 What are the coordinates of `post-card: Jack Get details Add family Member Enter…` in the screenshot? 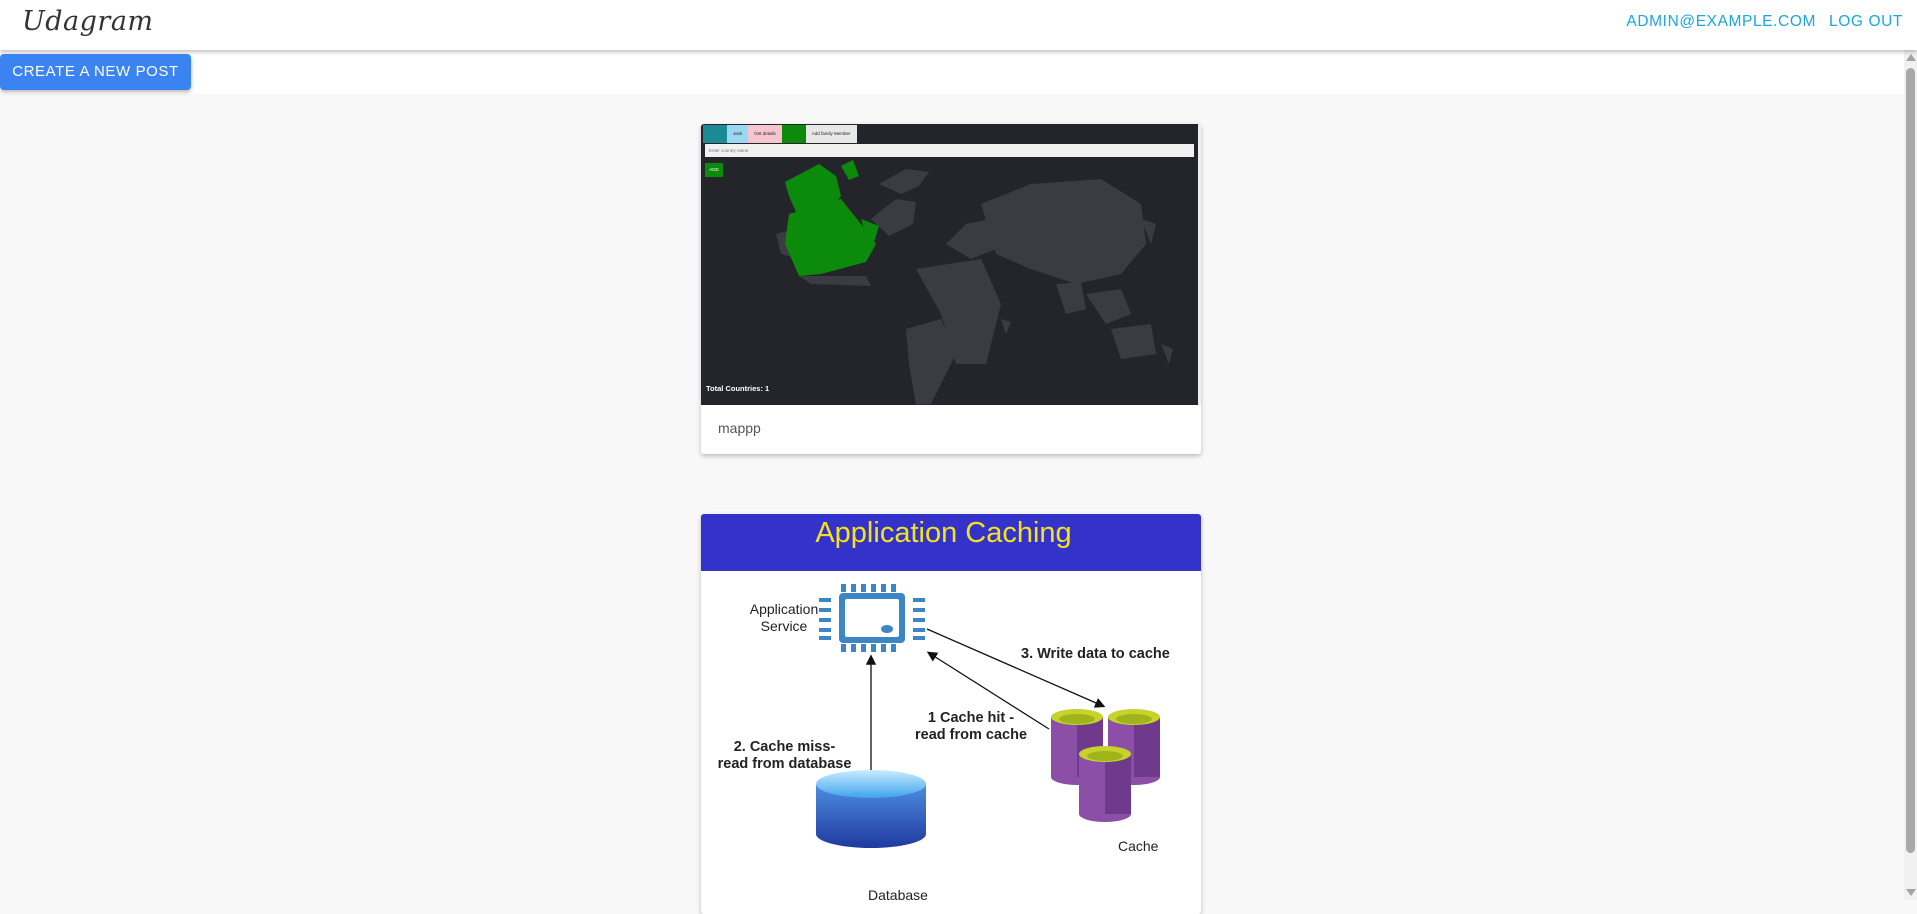 It's located at (951, 289).